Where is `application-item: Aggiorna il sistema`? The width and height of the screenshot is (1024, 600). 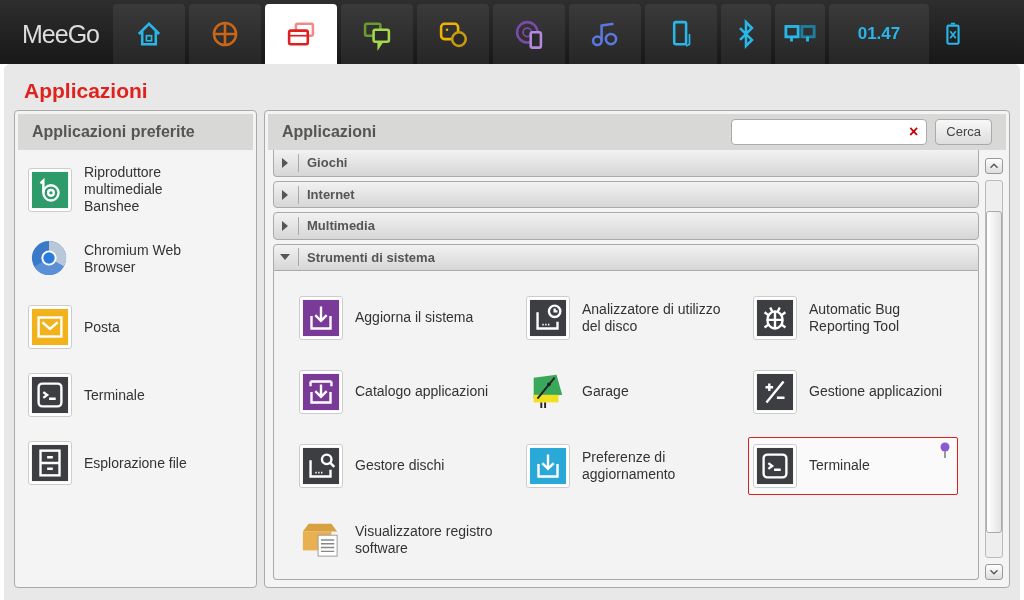
application-item: Aggiorna il sistema is located at coordinates (407, 318).